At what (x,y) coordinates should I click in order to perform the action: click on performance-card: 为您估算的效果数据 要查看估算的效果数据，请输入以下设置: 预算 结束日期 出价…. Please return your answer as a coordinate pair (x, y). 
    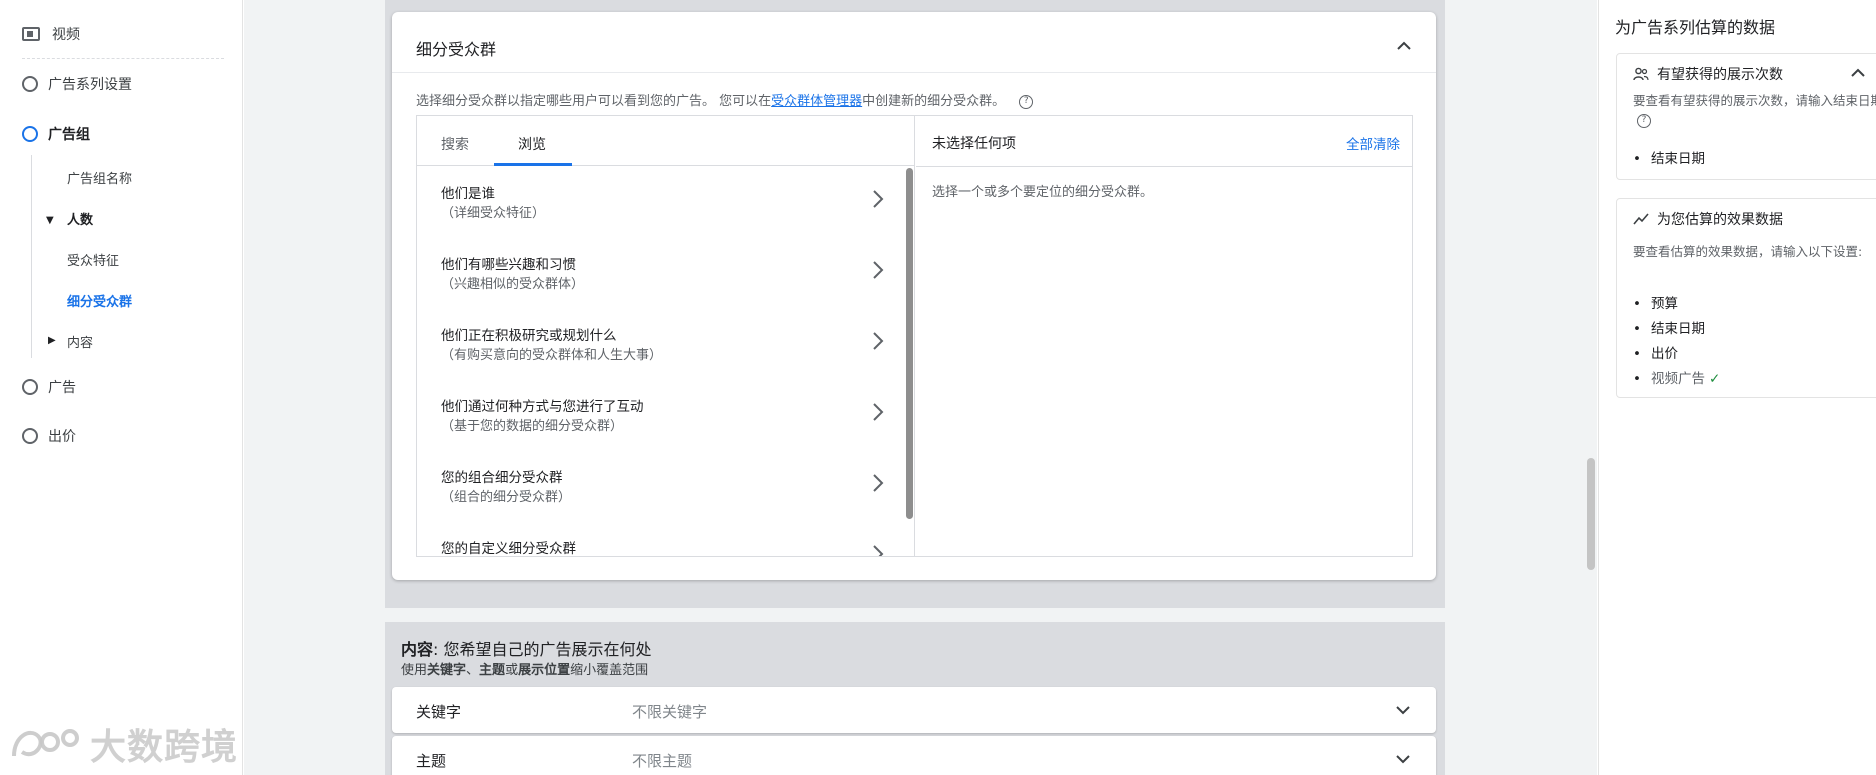
    Looking at the image, I should click on (1746, 298).